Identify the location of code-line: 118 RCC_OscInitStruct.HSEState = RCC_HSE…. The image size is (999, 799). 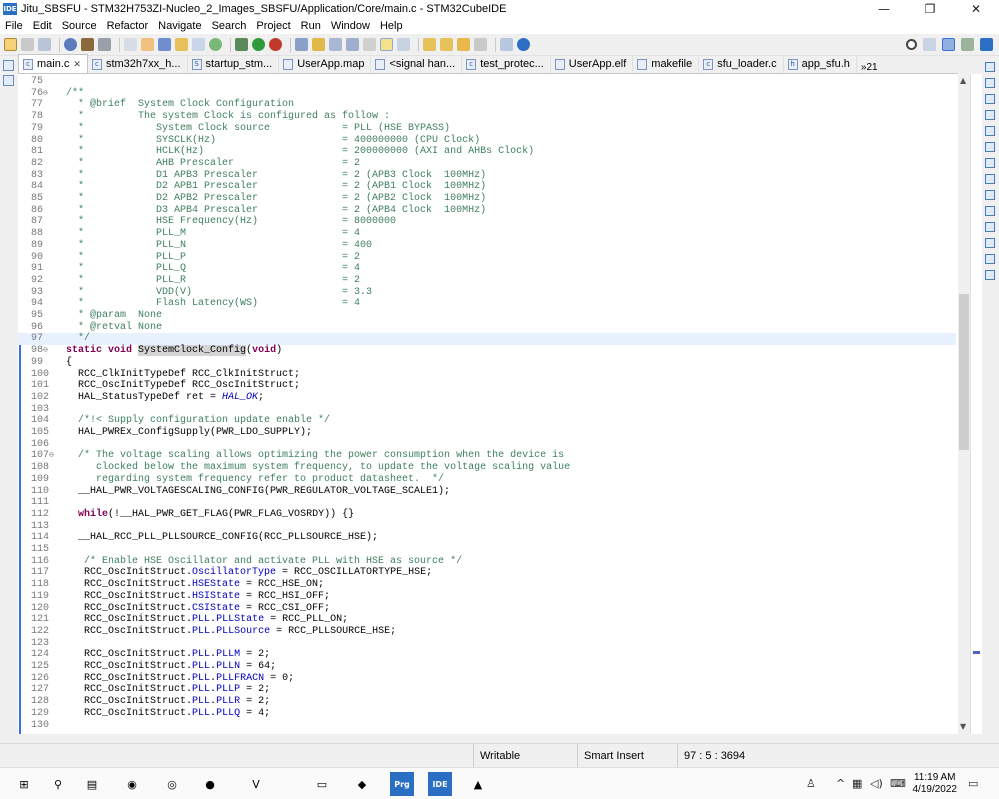
(487, 585).